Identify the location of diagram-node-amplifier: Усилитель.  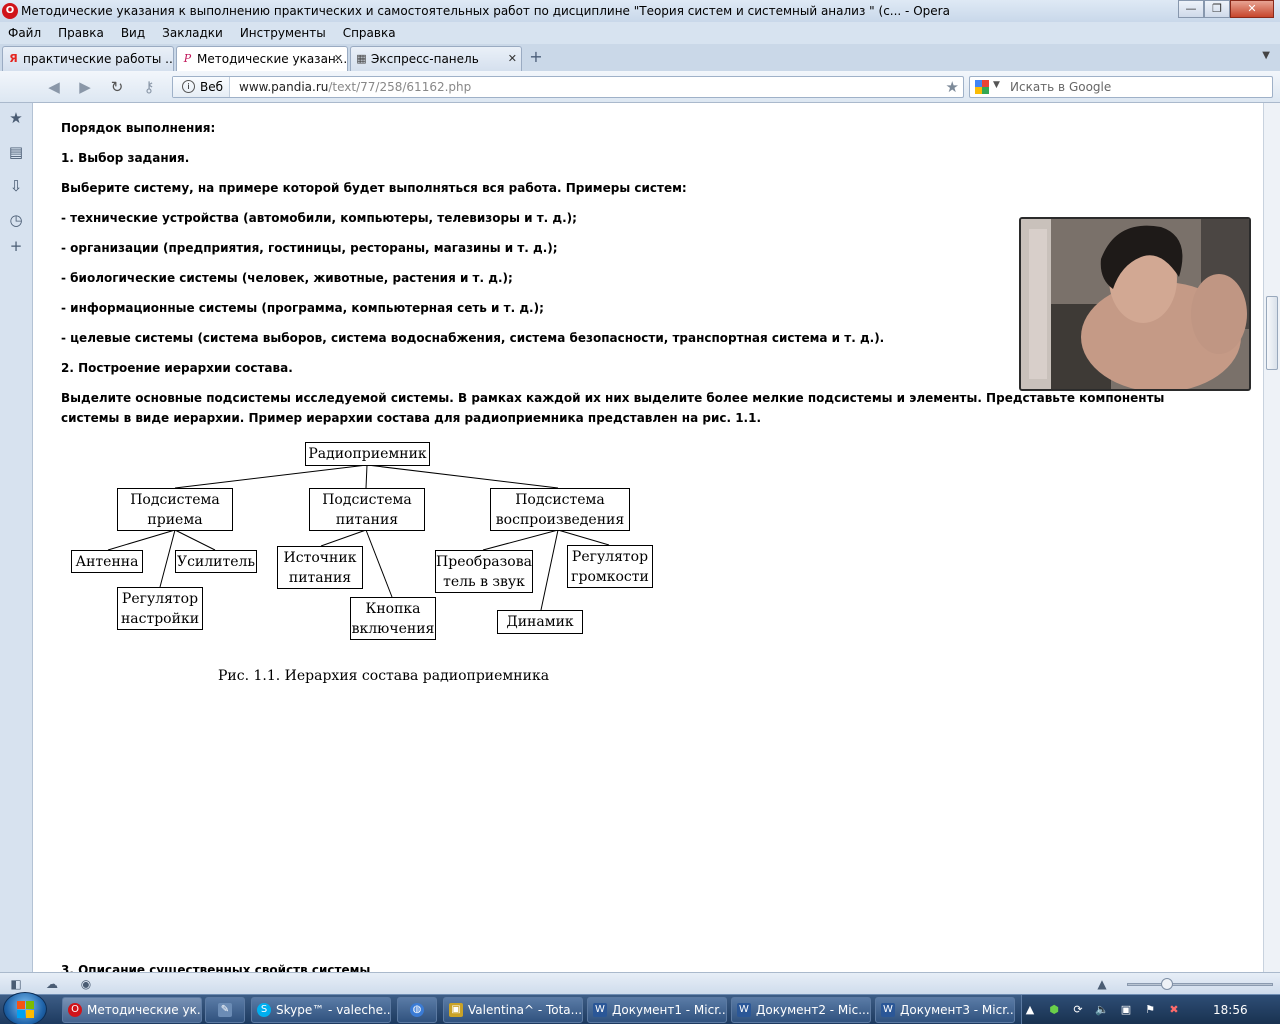
(216, 561).